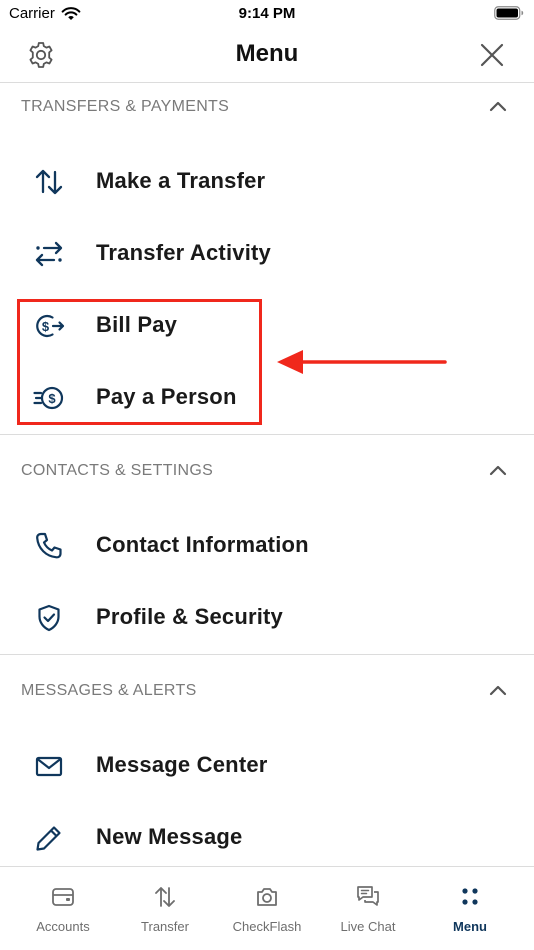  I want to click on menu-item-profile-security: Profile & Security, so click(267, 617).